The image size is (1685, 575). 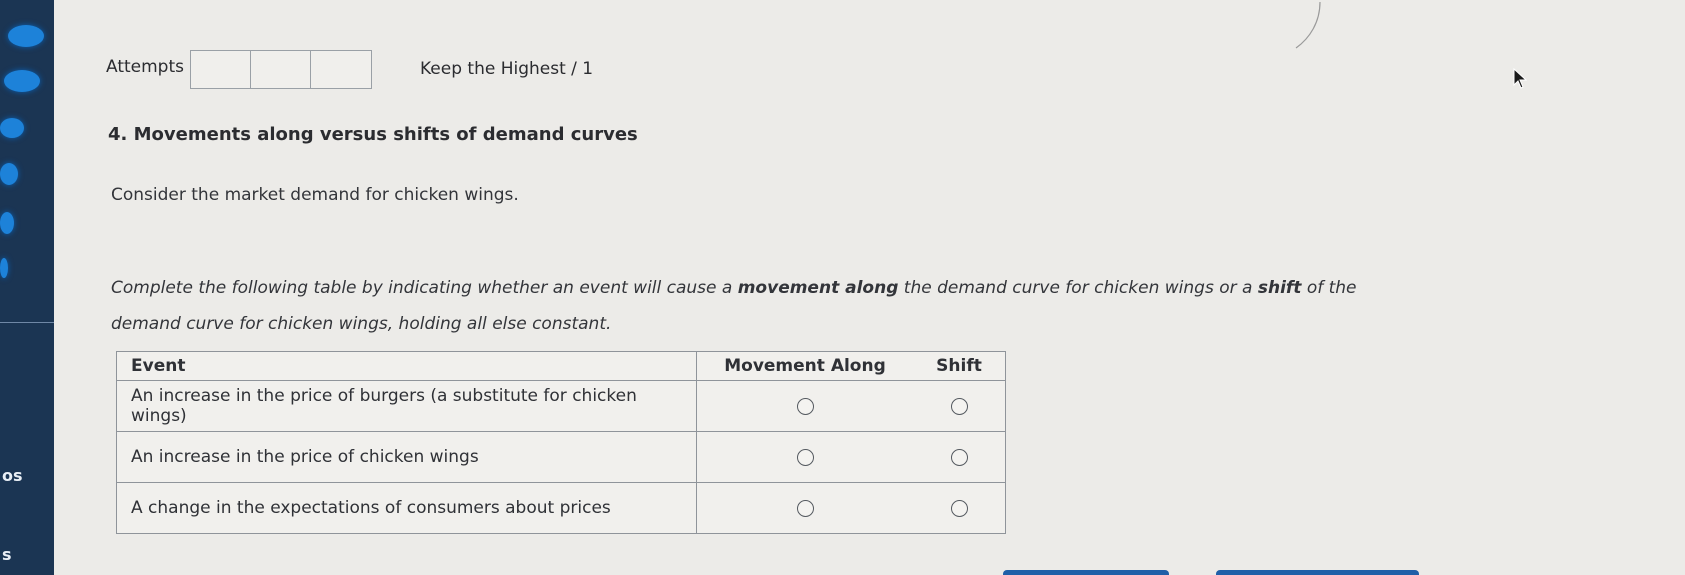 What do you see at coordinates (27, 287) in the screenshot?
I see `side-navigation-strip: os s` at bounding box center [27, 287].